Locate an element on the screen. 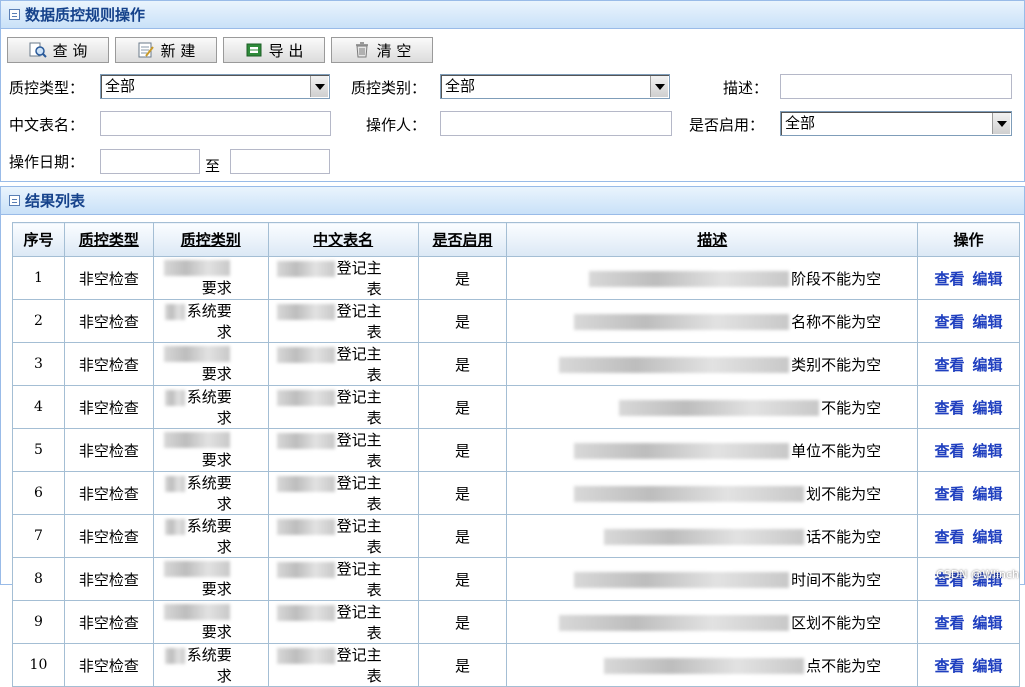  enabled-label: 是否启用： is located at coordinates (726, 124).